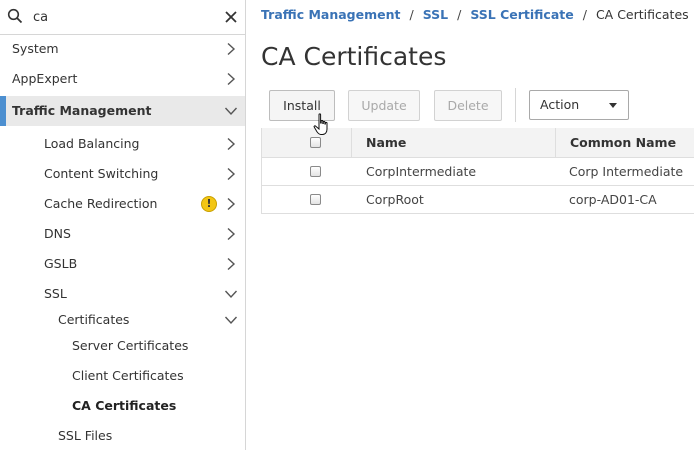 The height and width of the screenshot is (450, 694). I want to click on sidebar-item-cache-redirection: Cache Redirection !, so click(122, 204).